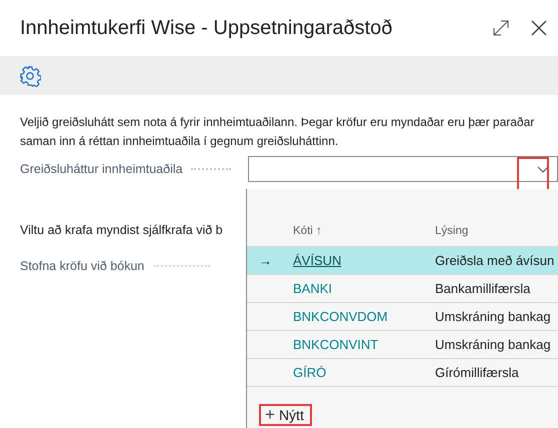 This screenshot has width=558, height=428. Describe the element at coordinates (361, 231) in the screenshot. I see `column-header: Kóti ↑` at that location.